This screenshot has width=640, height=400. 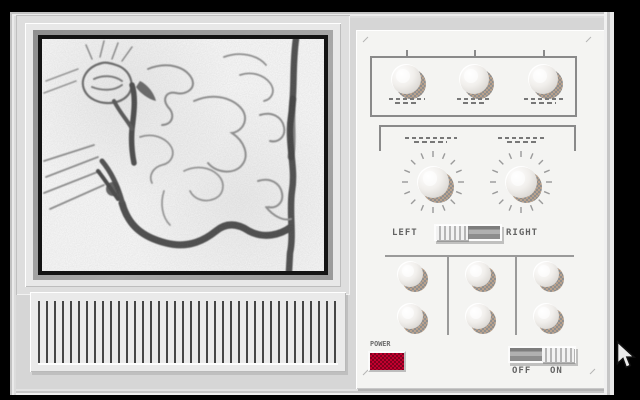 What do you see at coordinates (626, 354) in the screenshot?
I see `mouse-cursor` at bounding box center [626, 354].